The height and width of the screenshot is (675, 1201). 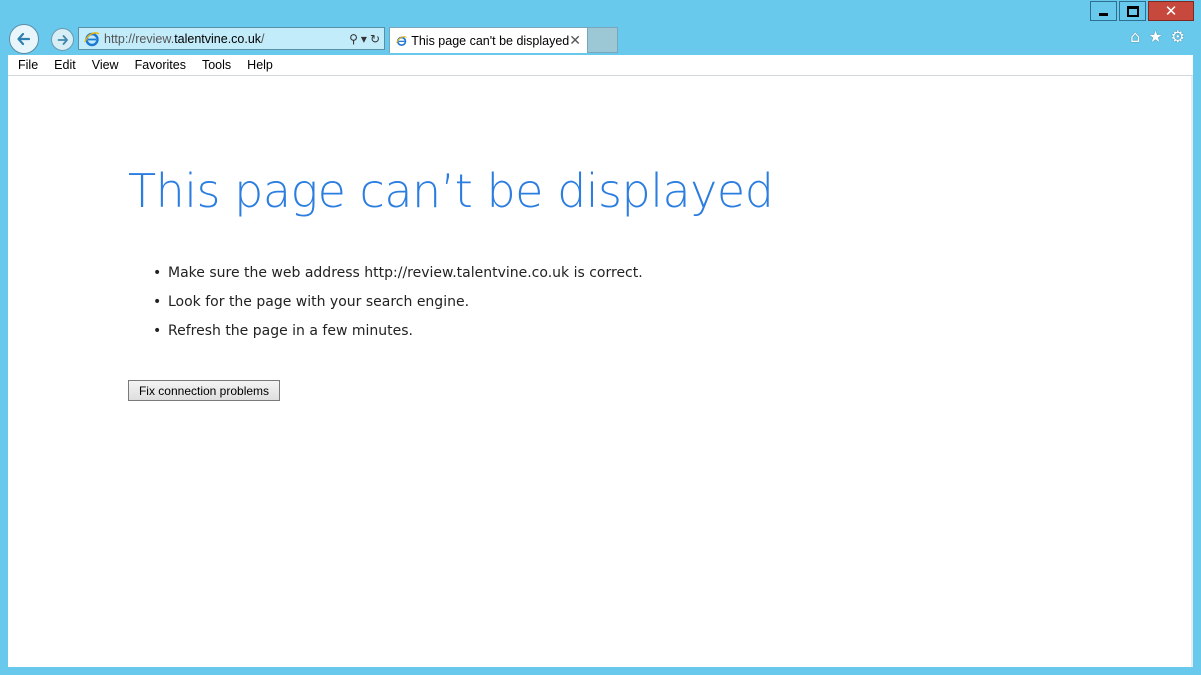 I want to click on maximize-button, so click(x=1132, y=11).